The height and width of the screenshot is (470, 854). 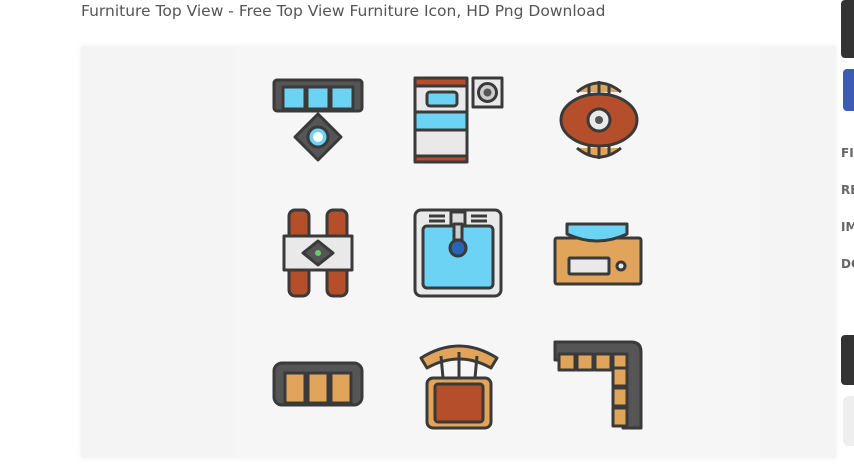 I want to click on corner-sofa-icon, so click(x=598, y=385).